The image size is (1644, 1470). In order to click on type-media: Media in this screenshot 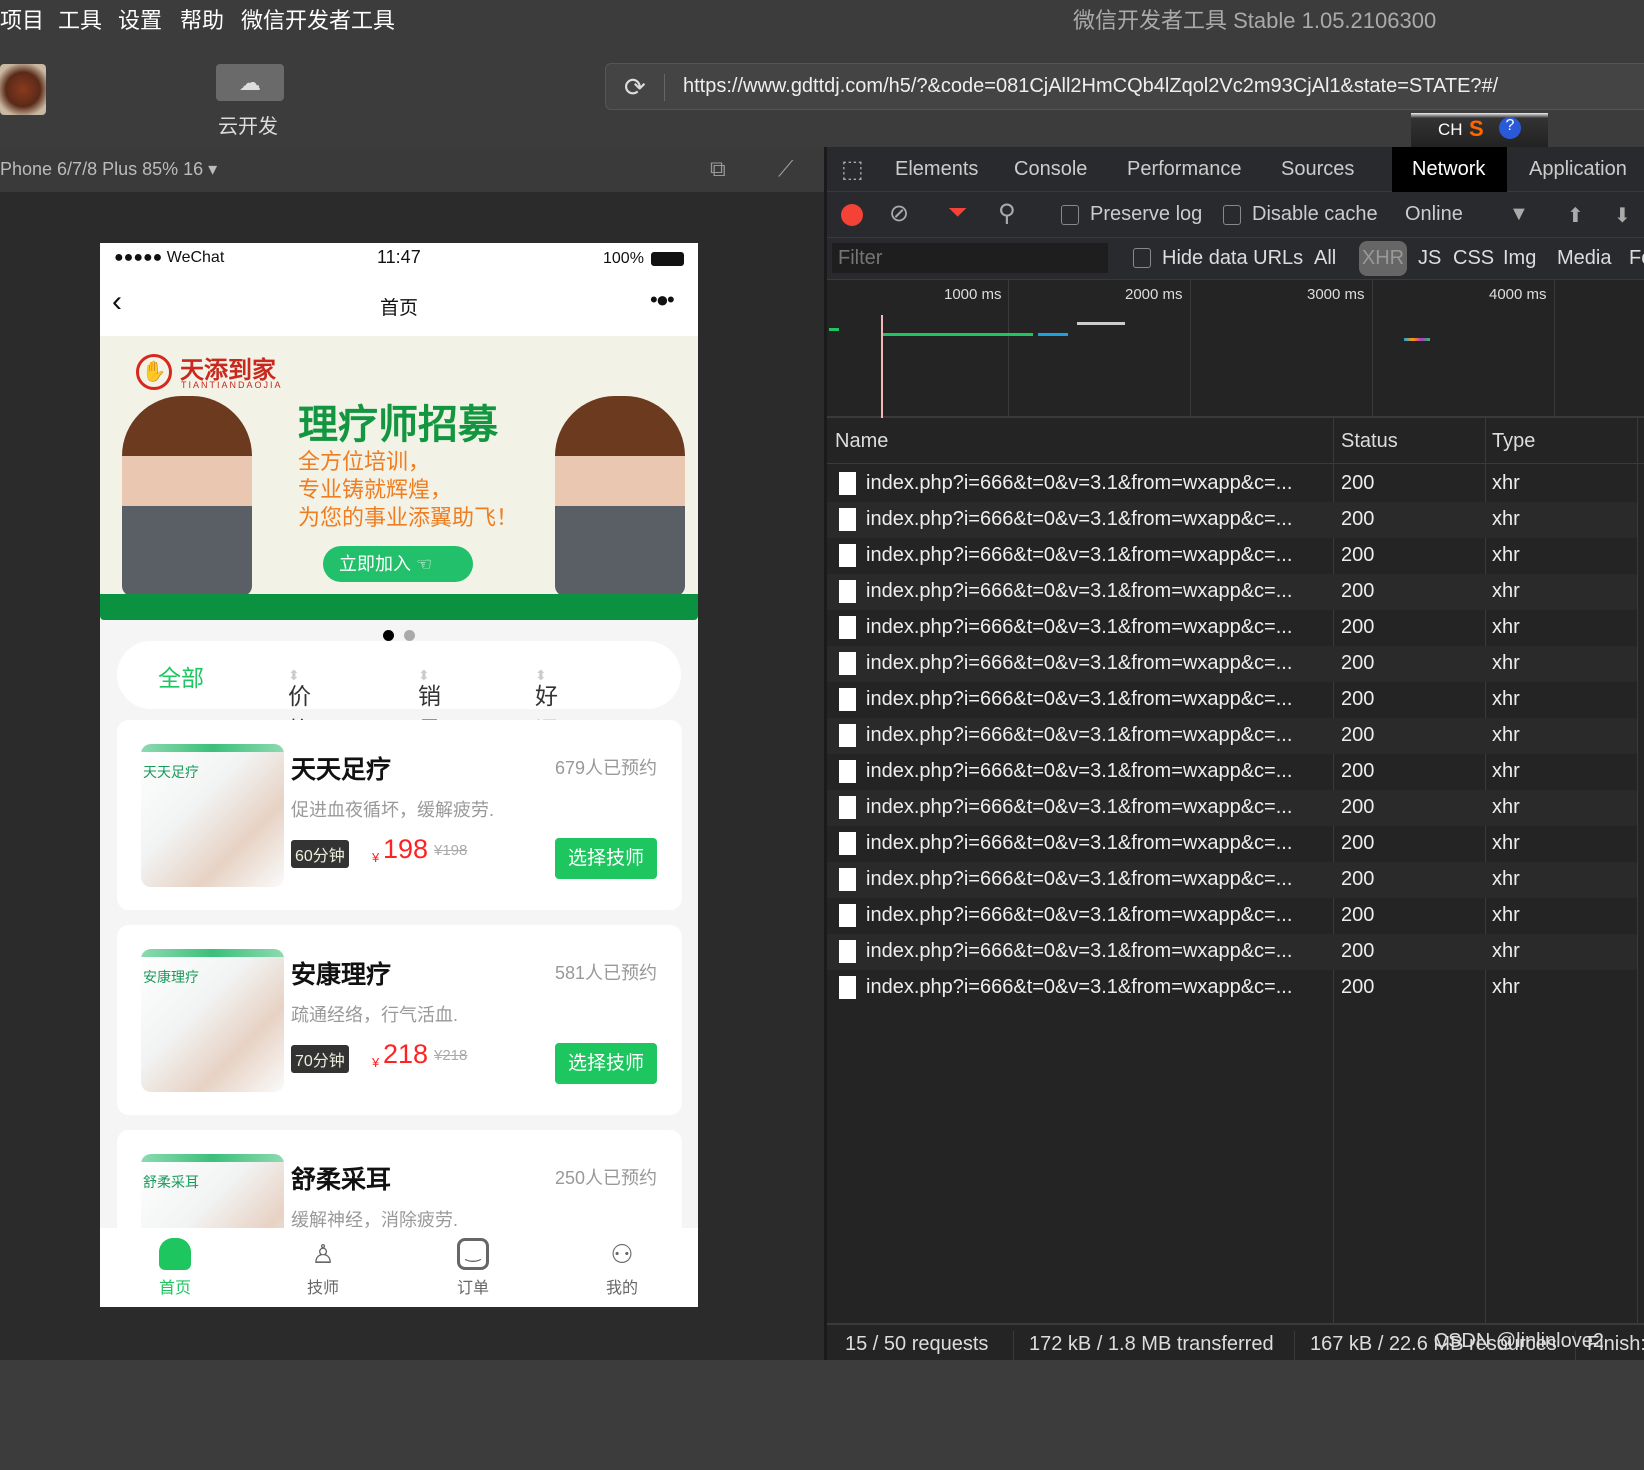, I will do `click(1584, 258)`.